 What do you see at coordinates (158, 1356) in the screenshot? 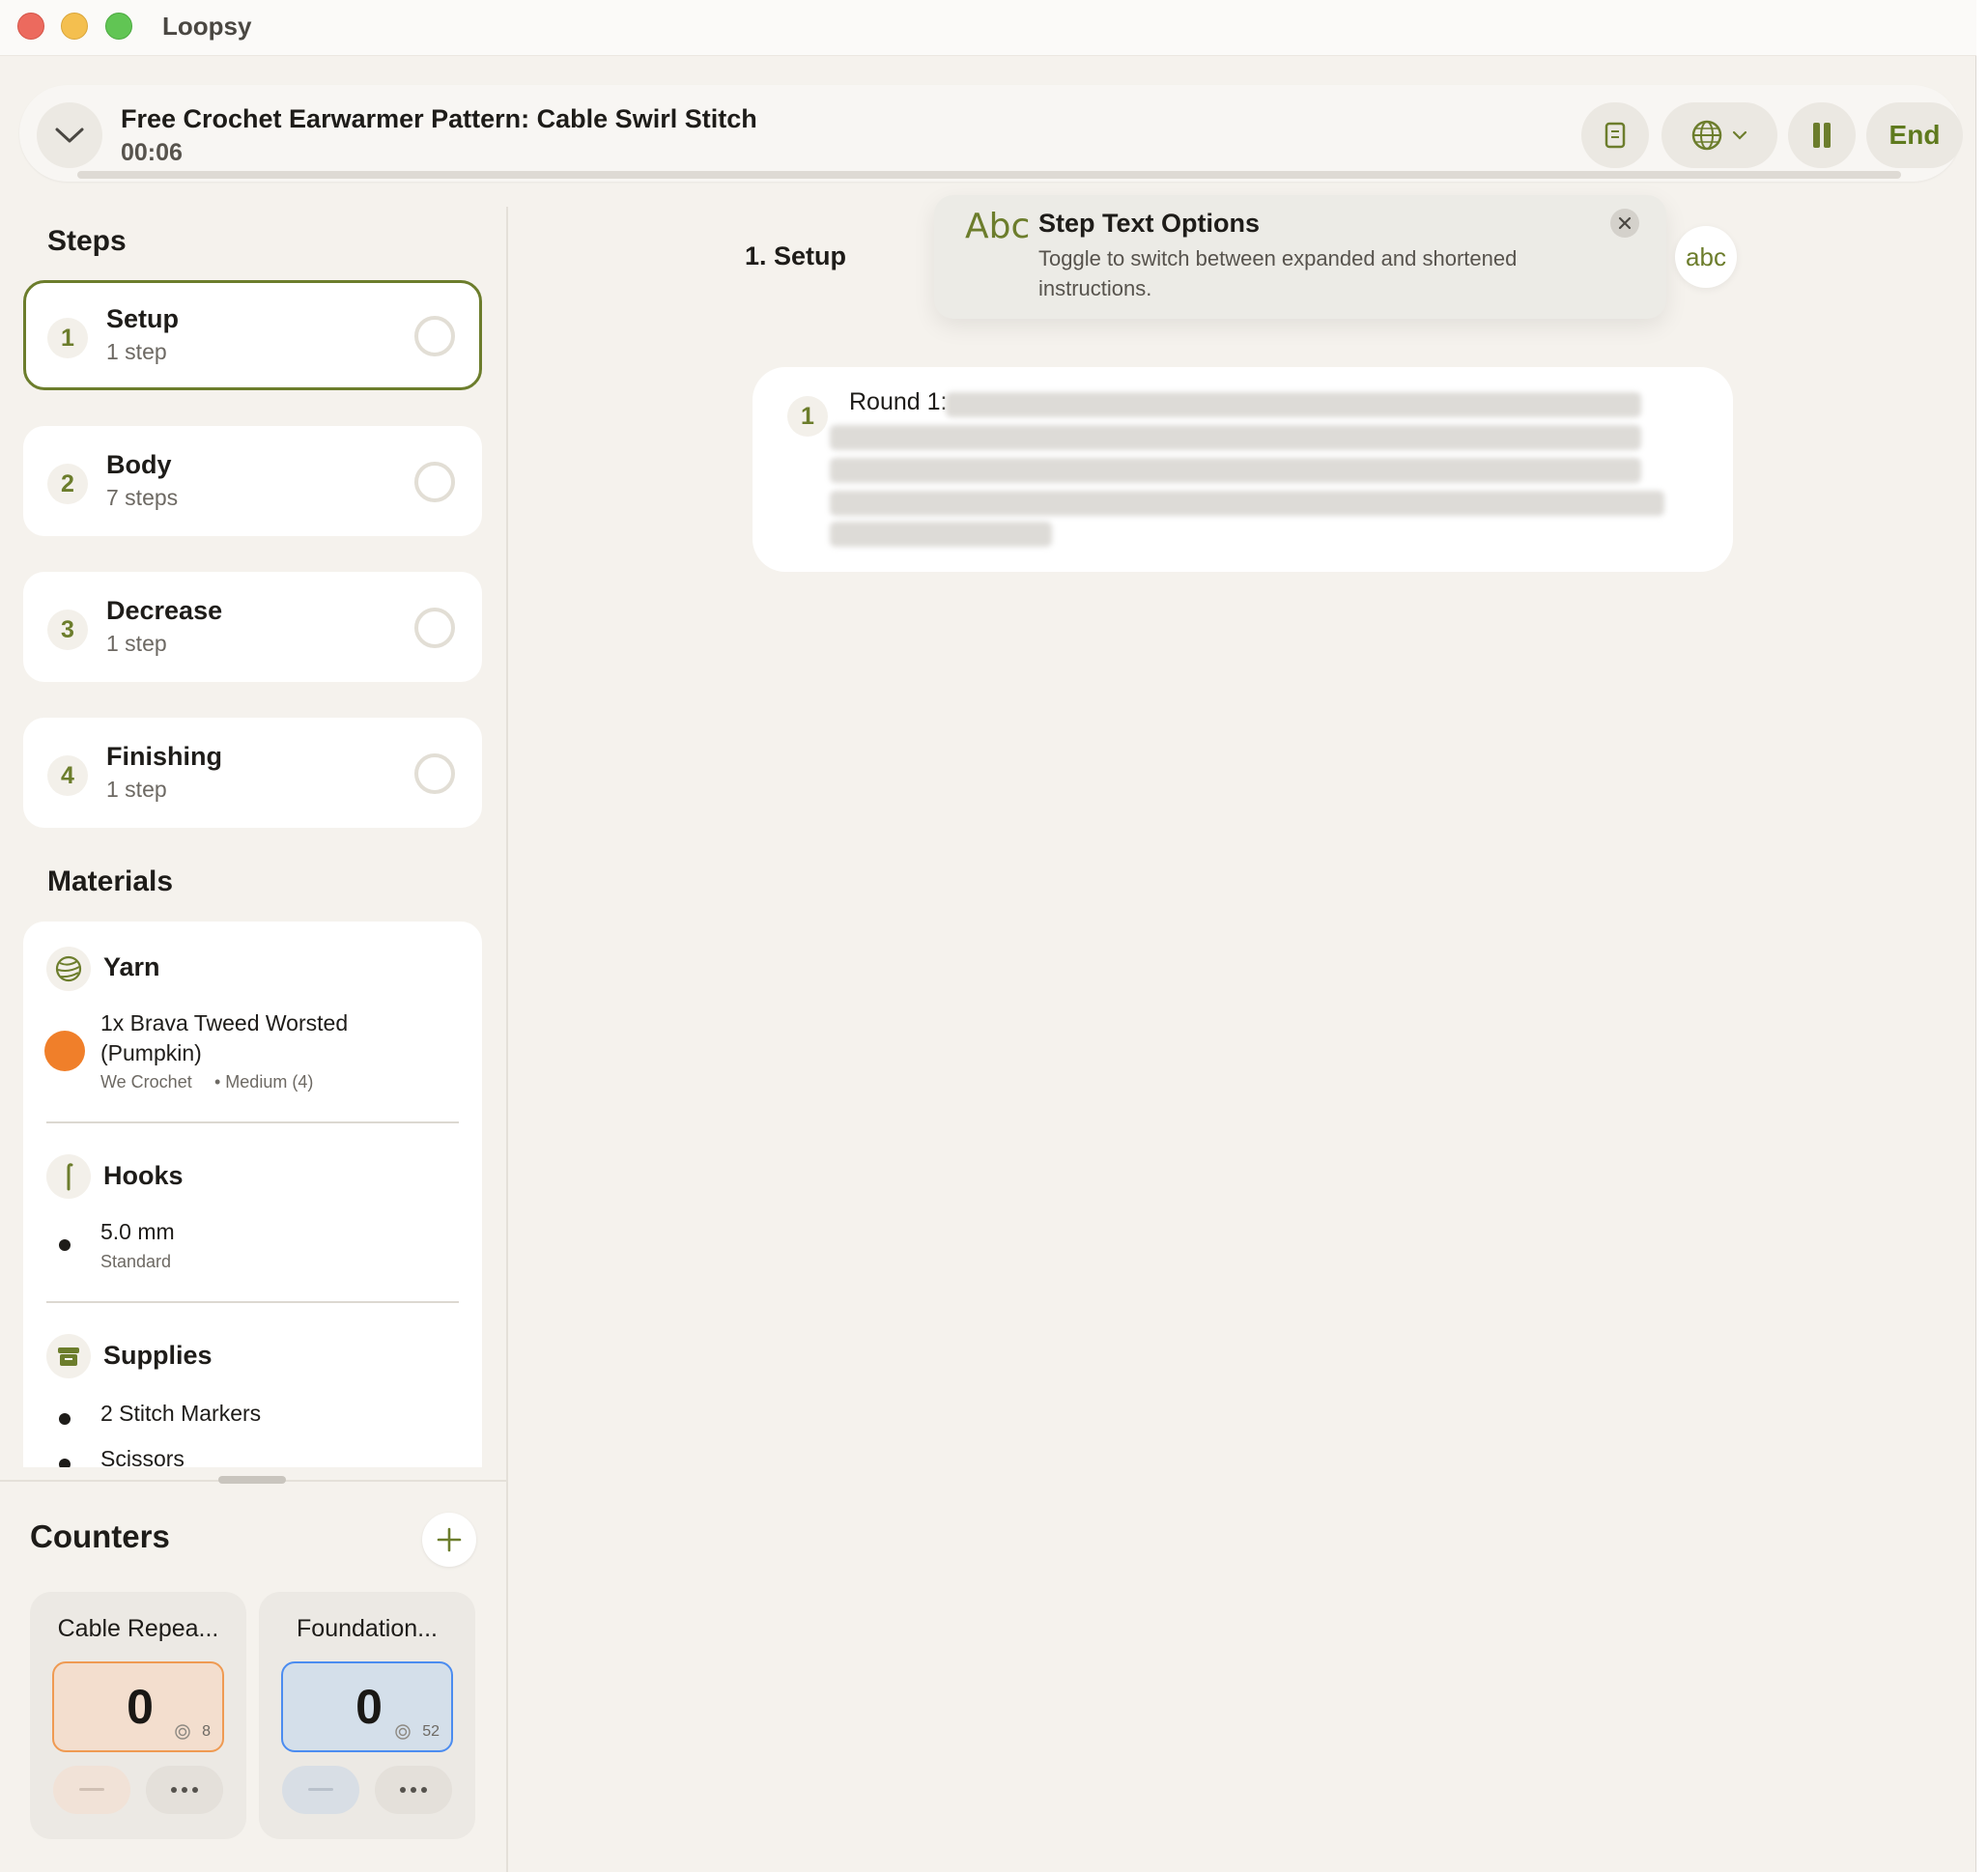
I see `supplies-heading: Supplies` at bounding box center [158, 1356].